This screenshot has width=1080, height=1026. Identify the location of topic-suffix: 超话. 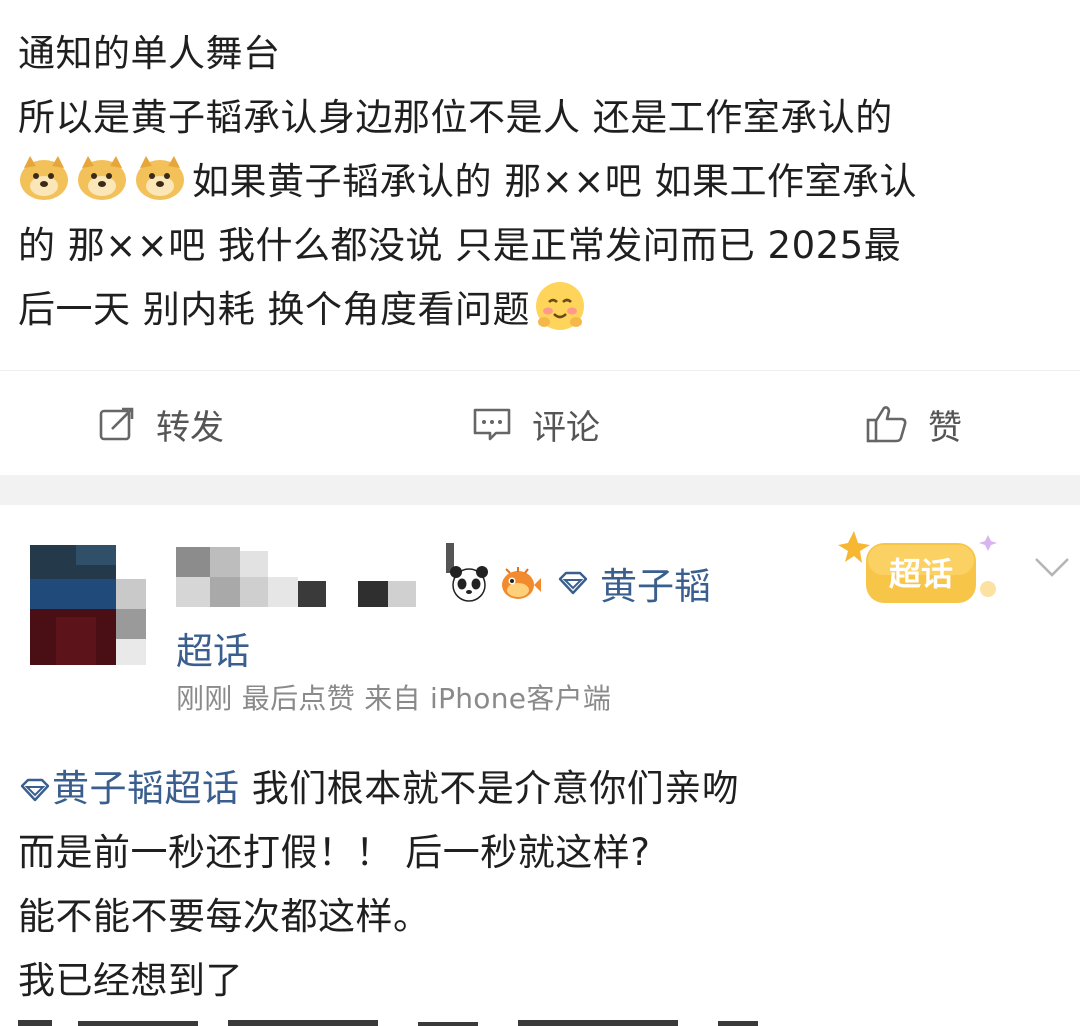
(213, 648).